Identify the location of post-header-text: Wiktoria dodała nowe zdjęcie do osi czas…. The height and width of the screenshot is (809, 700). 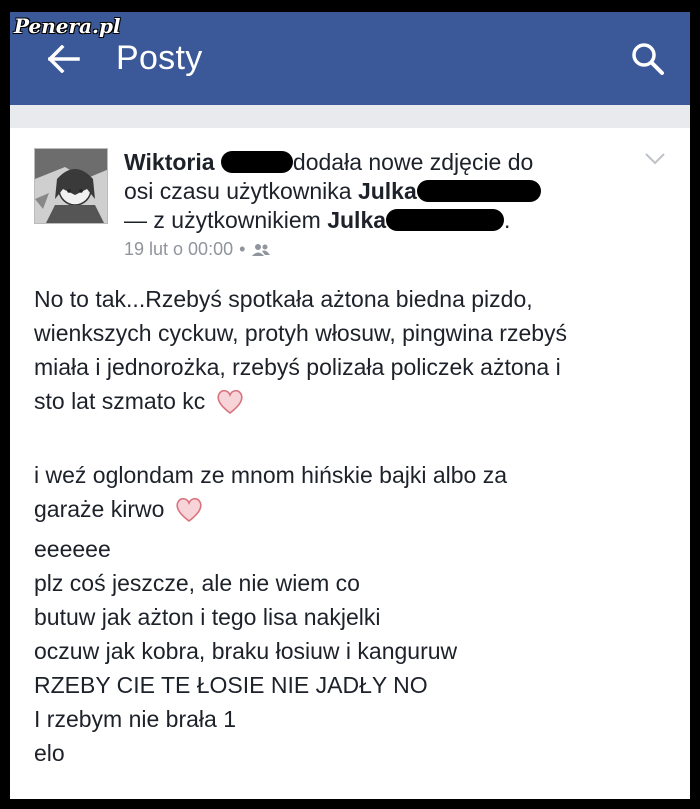
(396, 204).